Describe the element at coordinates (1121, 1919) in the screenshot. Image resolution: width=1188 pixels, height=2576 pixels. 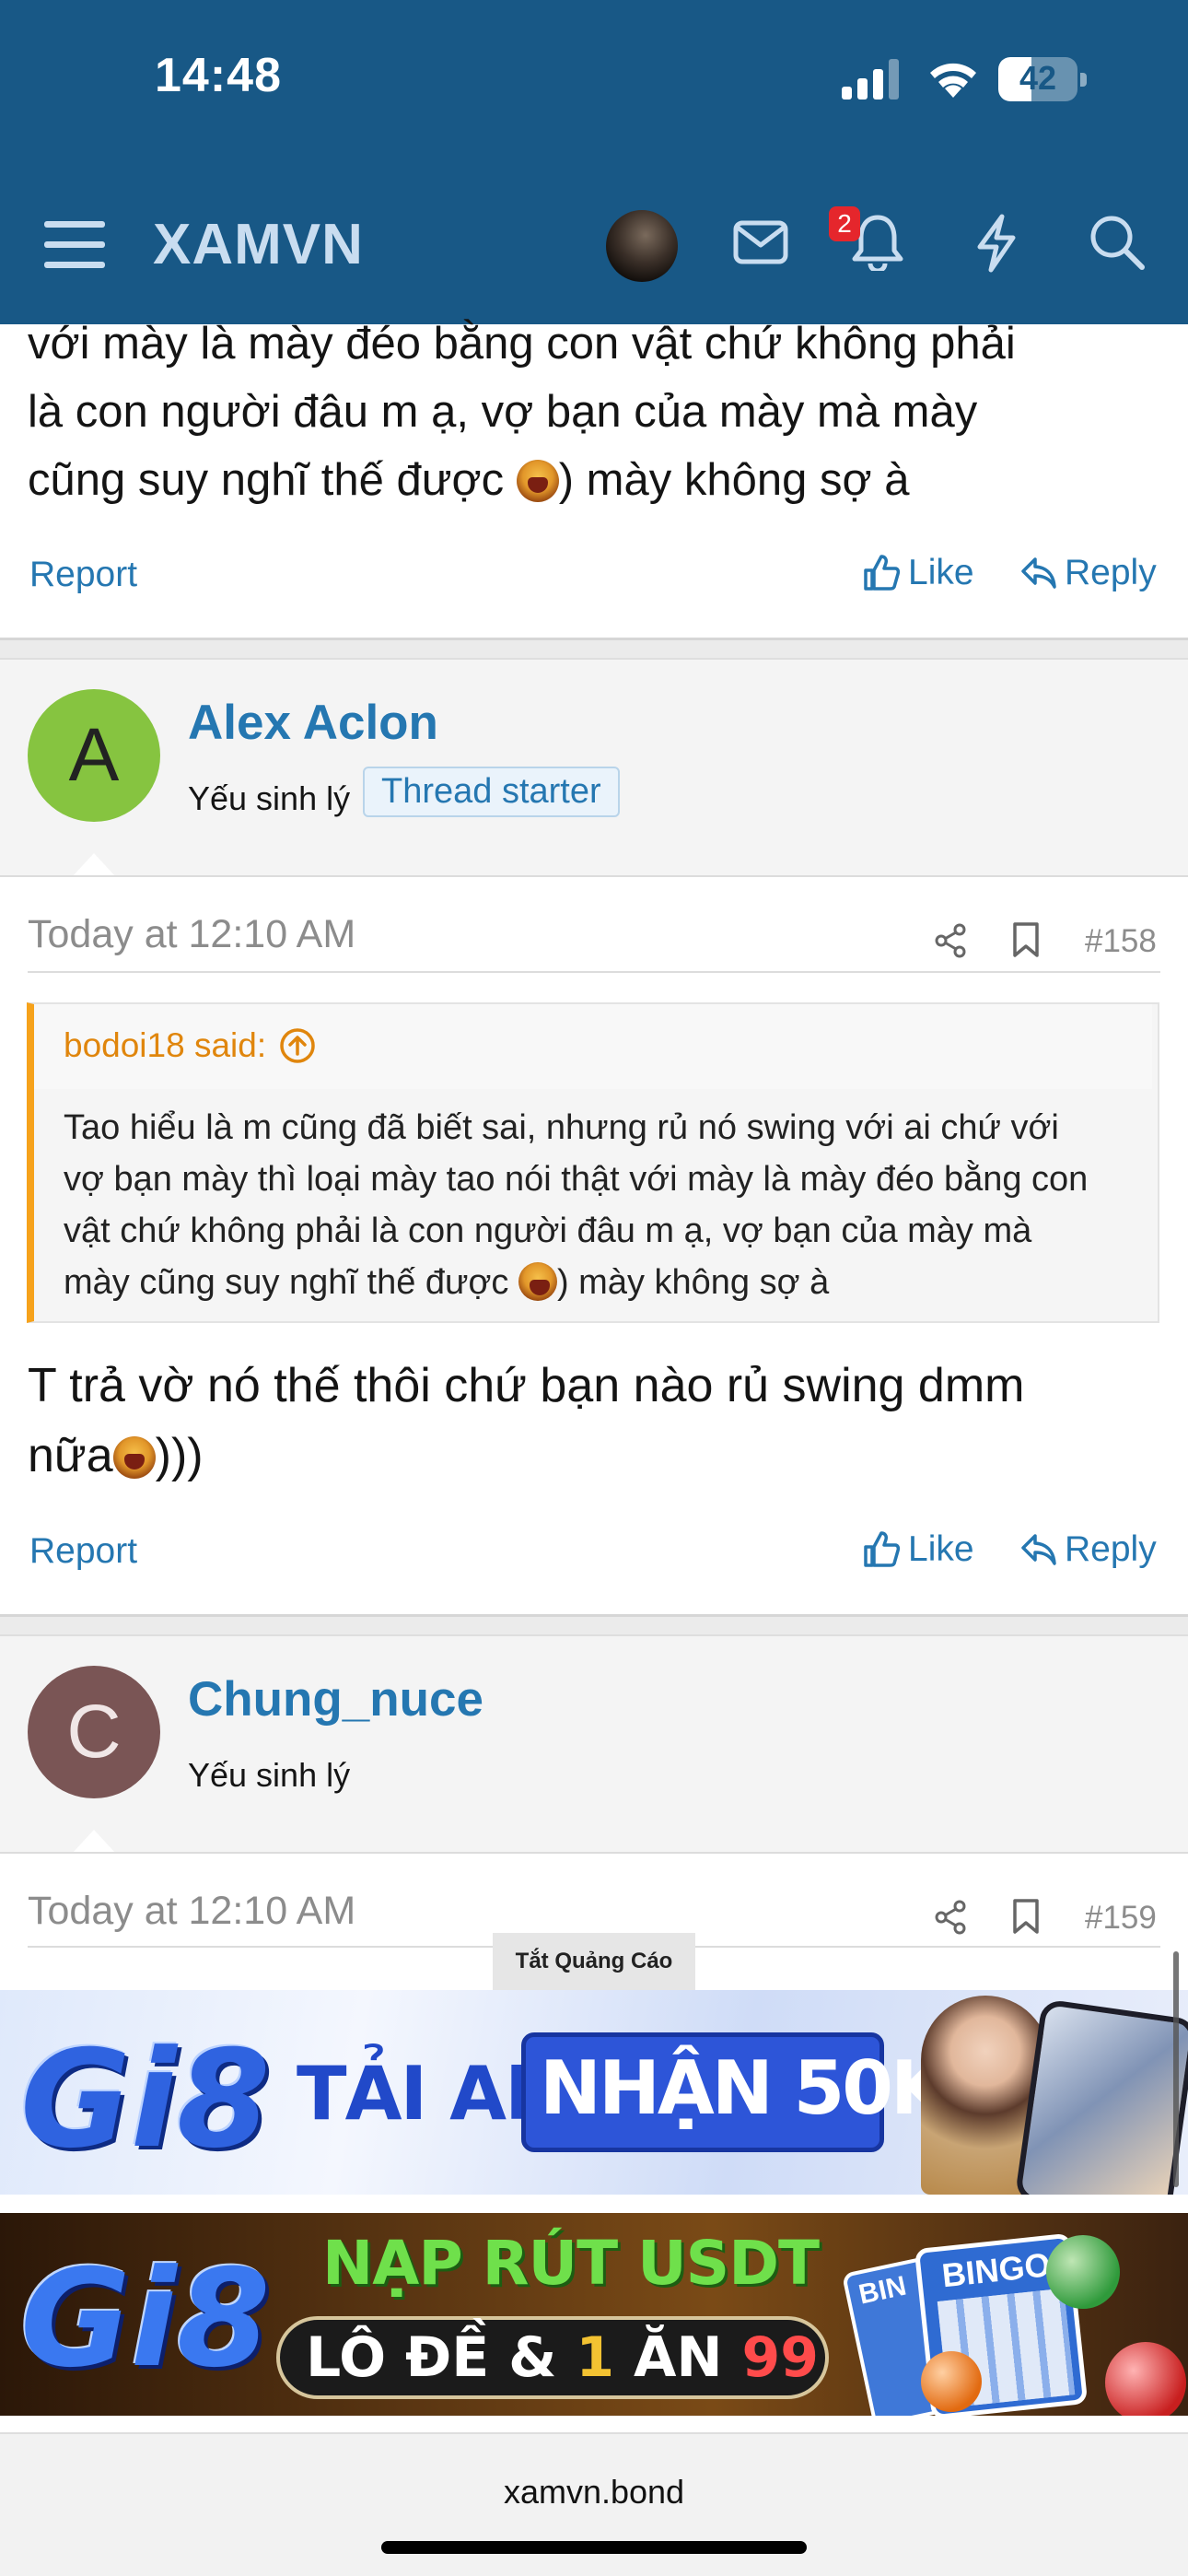
I see `post-number: #159` at that location.